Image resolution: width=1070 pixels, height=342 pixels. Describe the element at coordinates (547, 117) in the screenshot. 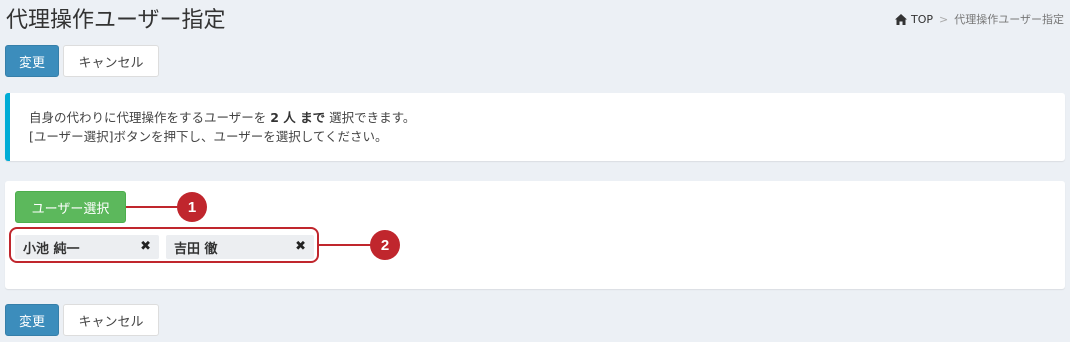

I see `info-line-1: 自身の代わりに代理操作をするユーザーを 2 人 まで 選択できます。` at that location.